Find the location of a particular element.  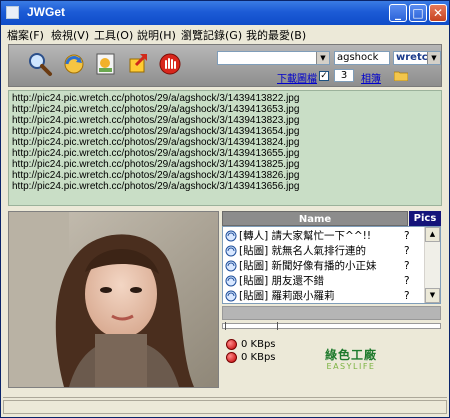

upload-speed-value: 0 KBps is located at coordinates (258, 357).